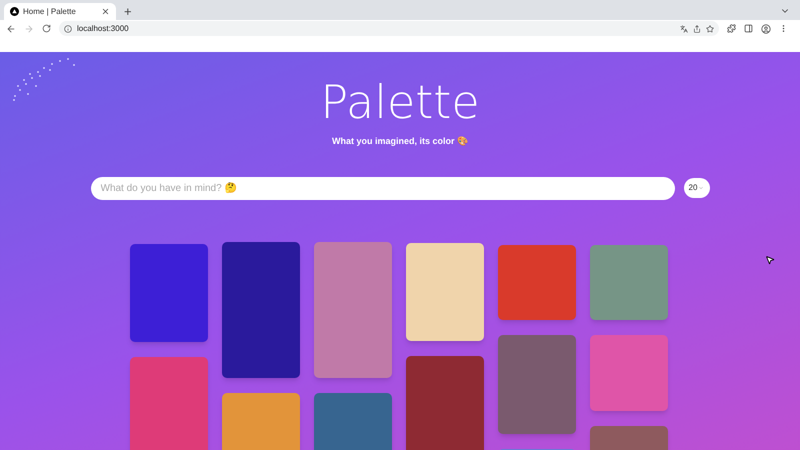  What do you see at coordinates (701, 188) in the screenshot?
I see `chevron-icon` at bounding box center [701, 188].